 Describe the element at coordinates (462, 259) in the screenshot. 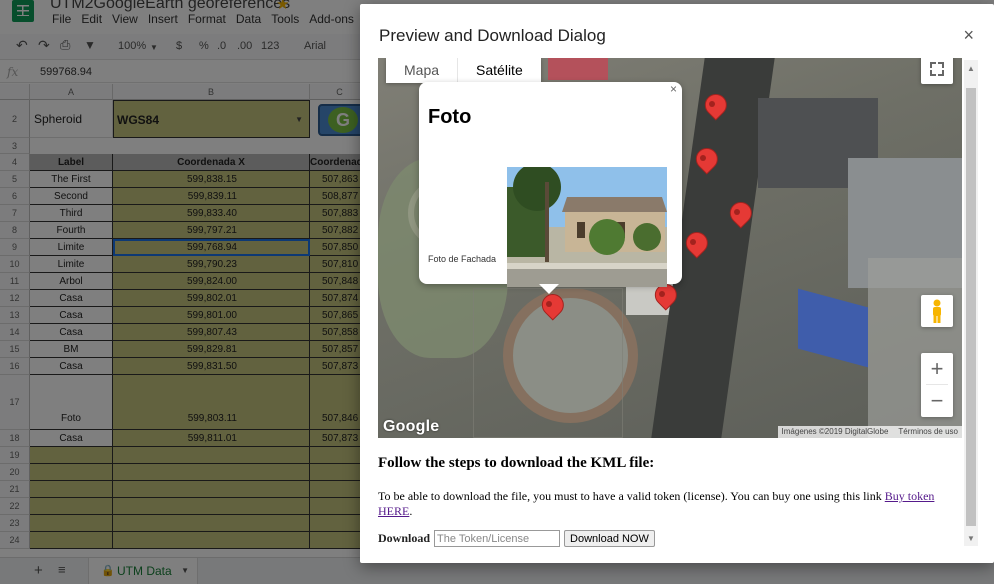

I see `info-window-caption: Foto de Fachada` at that location.